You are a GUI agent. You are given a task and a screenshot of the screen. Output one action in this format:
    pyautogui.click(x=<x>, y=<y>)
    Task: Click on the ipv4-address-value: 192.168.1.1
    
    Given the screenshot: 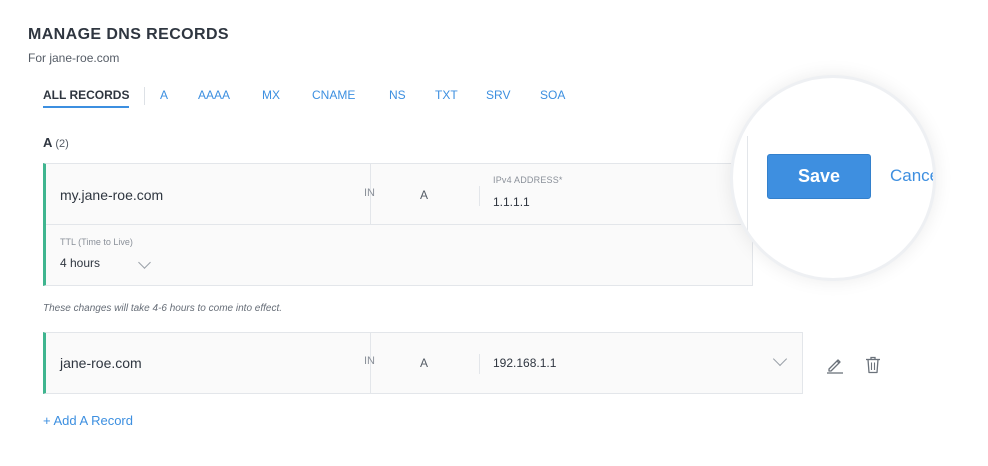 What is the action you would take?
    pyautogui.click(x=525, y=363)
    